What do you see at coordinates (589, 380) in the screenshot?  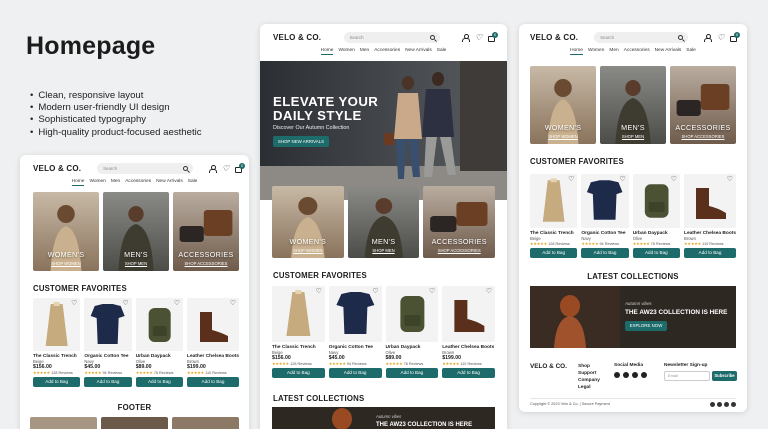 I see `footer-link-company: Company` at bounding box center [589, 380].